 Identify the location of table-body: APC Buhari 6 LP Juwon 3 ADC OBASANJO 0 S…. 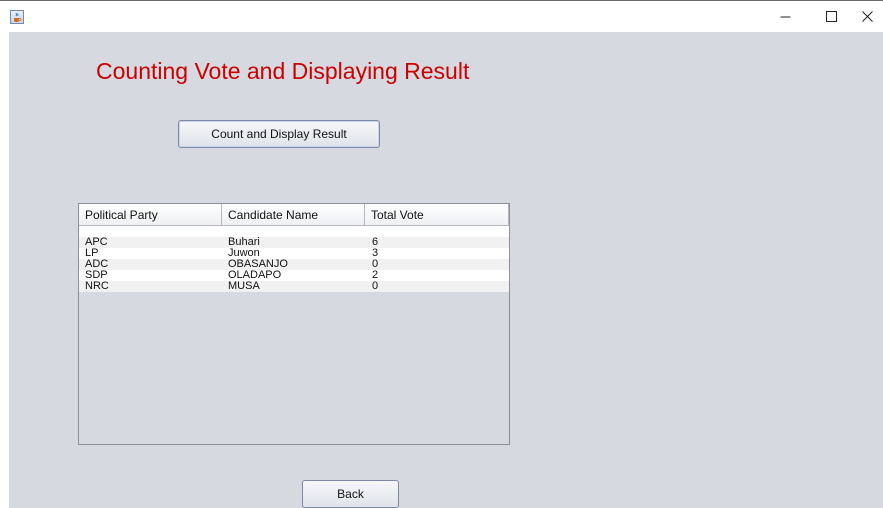
(294, 259).